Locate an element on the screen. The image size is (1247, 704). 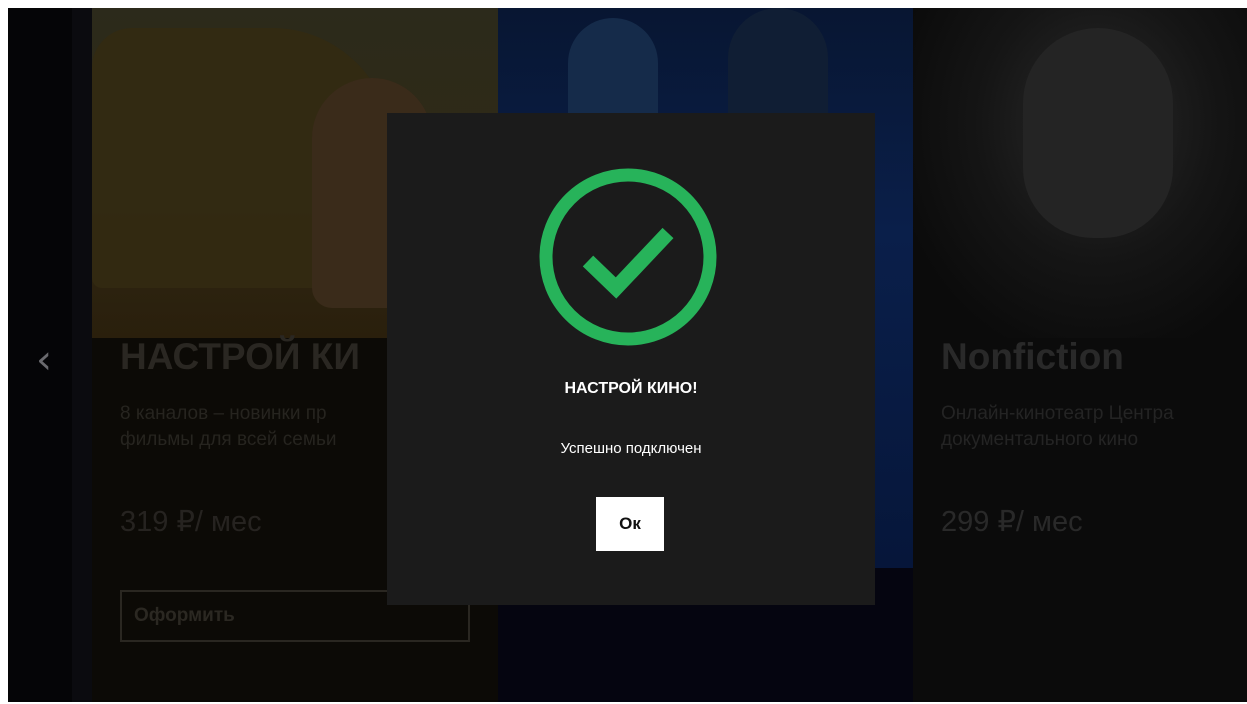
left-strip is located at coordinates (82, 355).